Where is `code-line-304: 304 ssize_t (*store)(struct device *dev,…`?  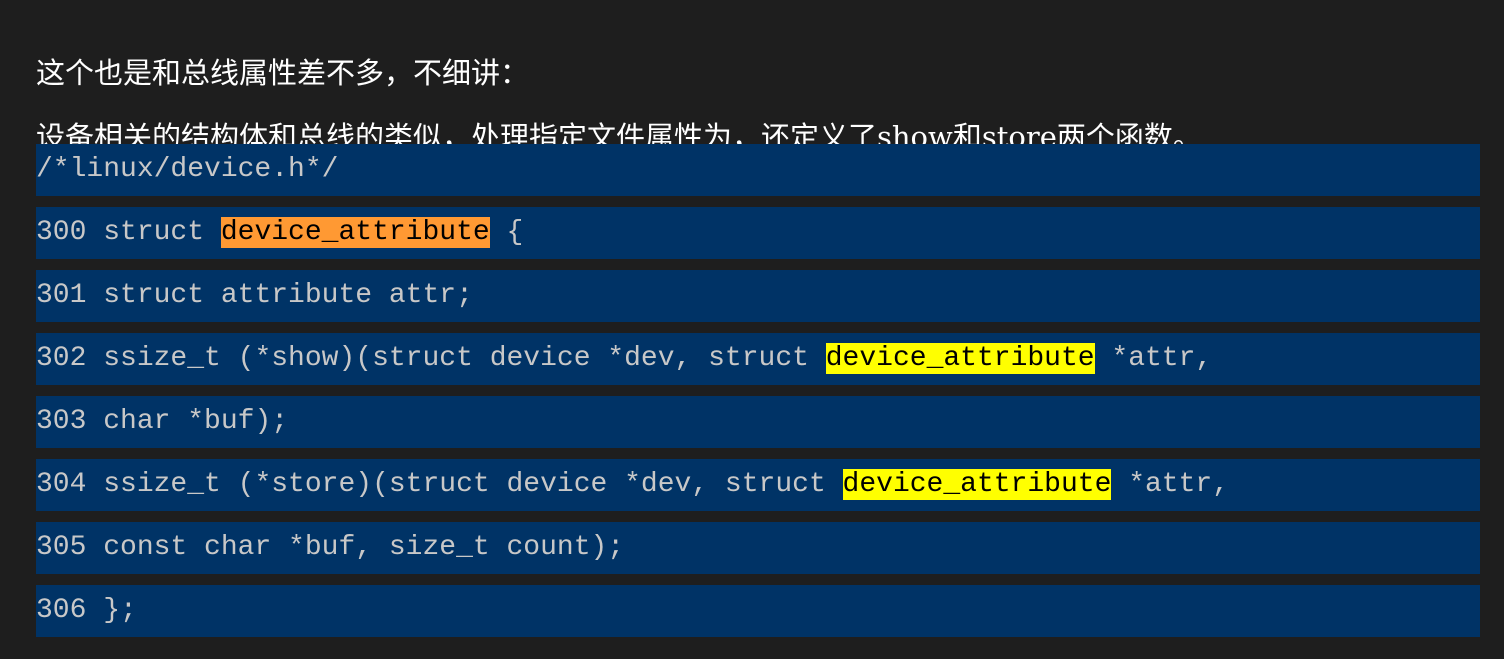
code-line-304: 304 ssize_t (*store)(struct device *dev,… is located at coordinates (758, 485).